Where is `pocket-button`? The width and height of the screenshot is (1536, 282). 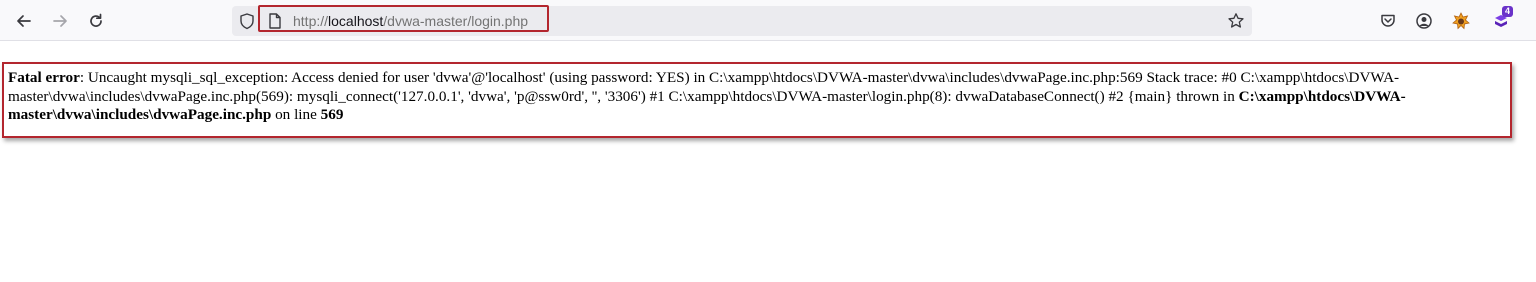
pocket-button is located at coordinates (1388, 21).